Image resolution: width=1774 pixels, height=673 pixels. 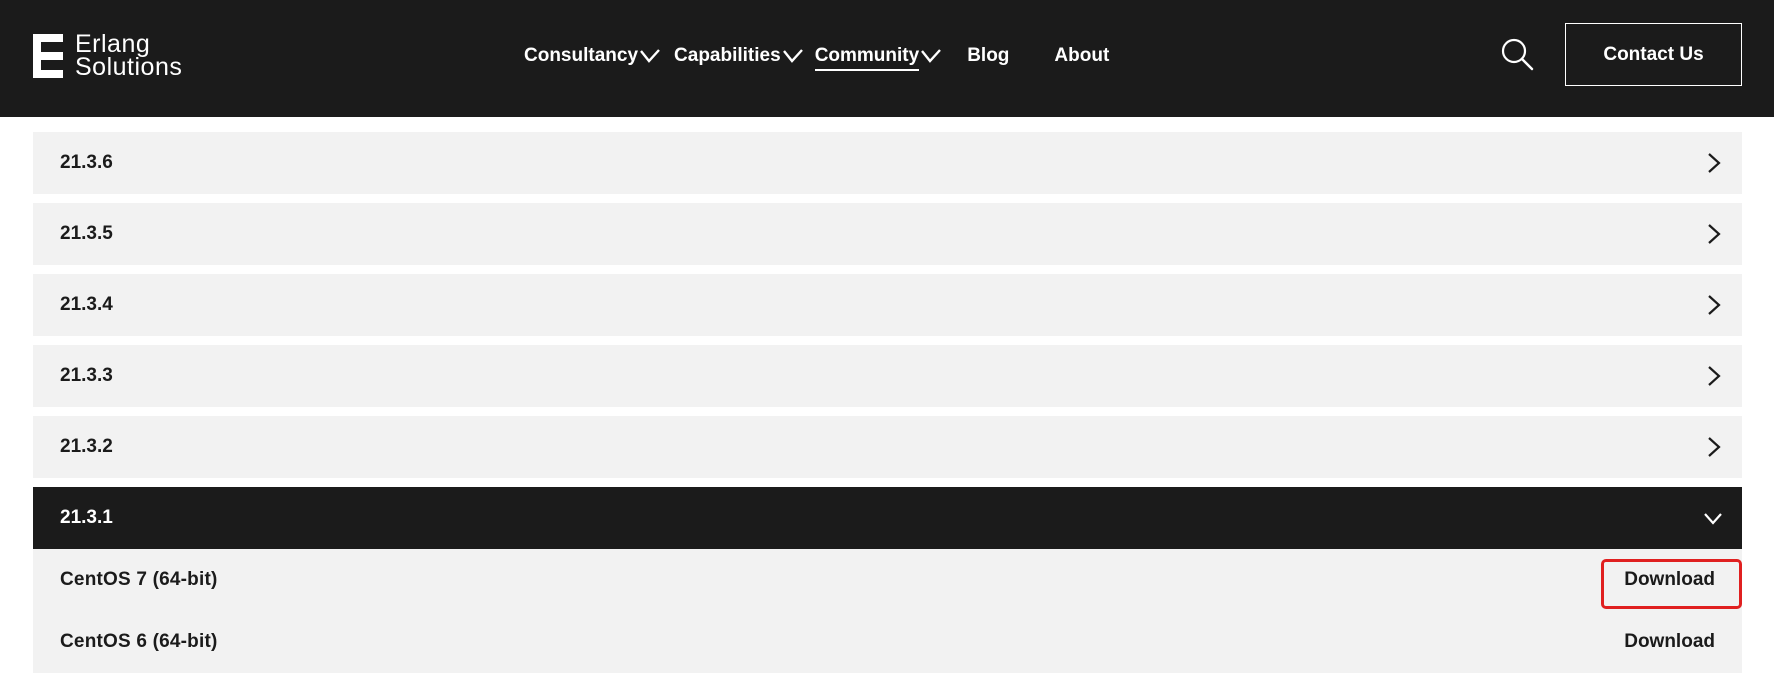 What do you see at coordinates (86, 304) in the screenshot?
I see `version-label: 21.3.4` at bounding box center [86, 304].